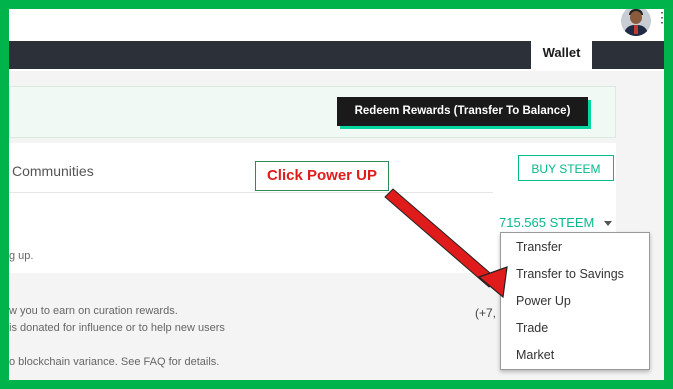  Describe the element at coordinates (441, 238) in the screenshot. I see `arrow-shaft` at that location.